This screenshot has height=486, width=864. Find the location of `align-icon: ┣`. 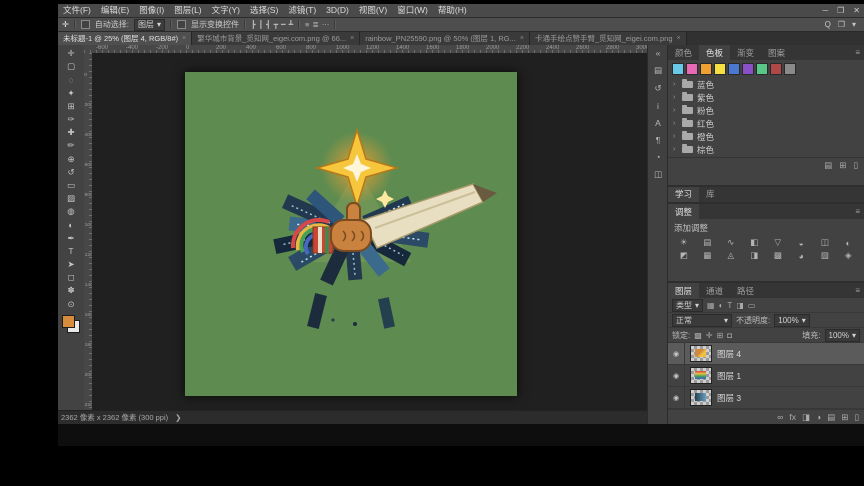

align-icon: ┣ is located at coordinates (253, 24).